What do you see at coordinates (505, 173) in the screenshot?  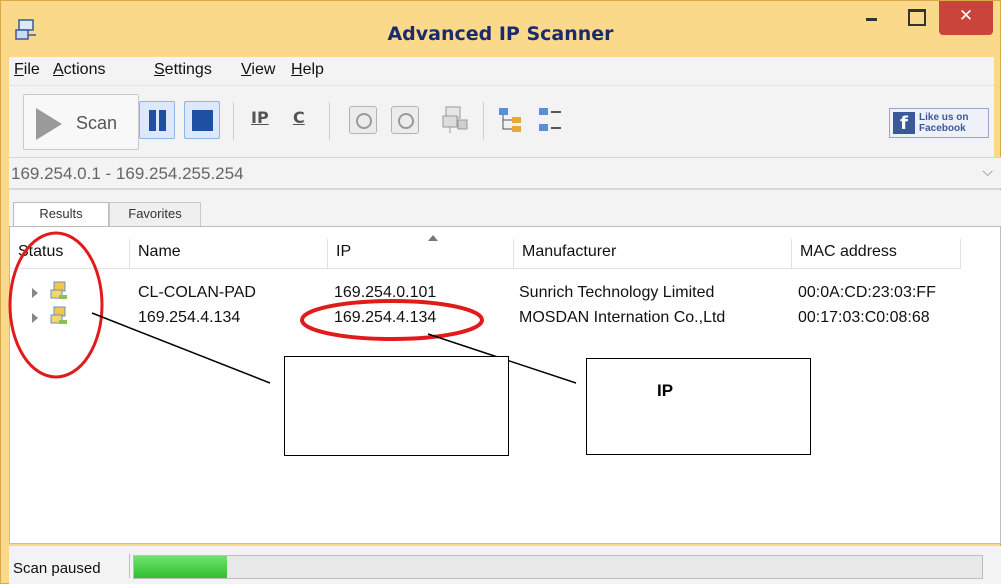 I see `ip-range-field: 169.254.0.1 - 169.254.255.254 ⌵` at bounding box center [505, 173].